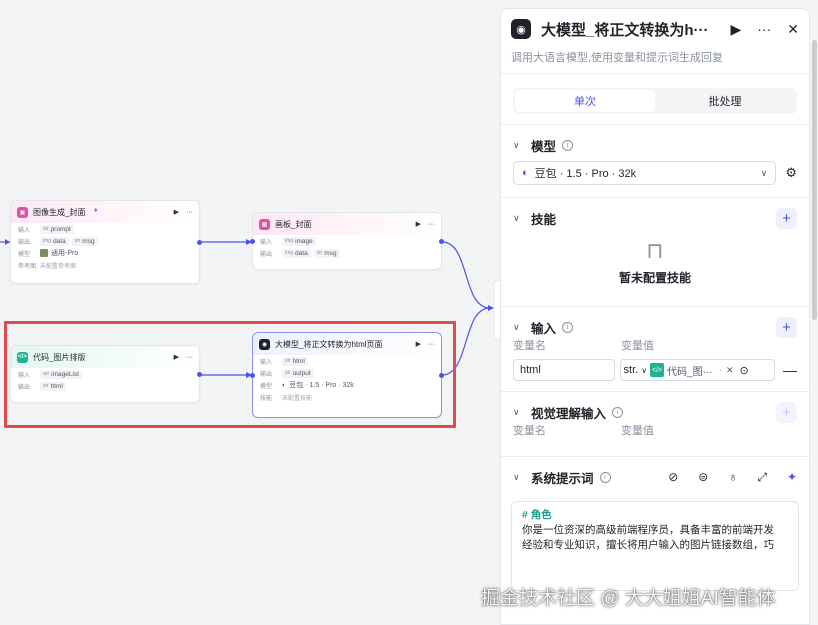 This screenshot has height=625, width=818. I want to click on model-avatar-icon, so click(44, 253).